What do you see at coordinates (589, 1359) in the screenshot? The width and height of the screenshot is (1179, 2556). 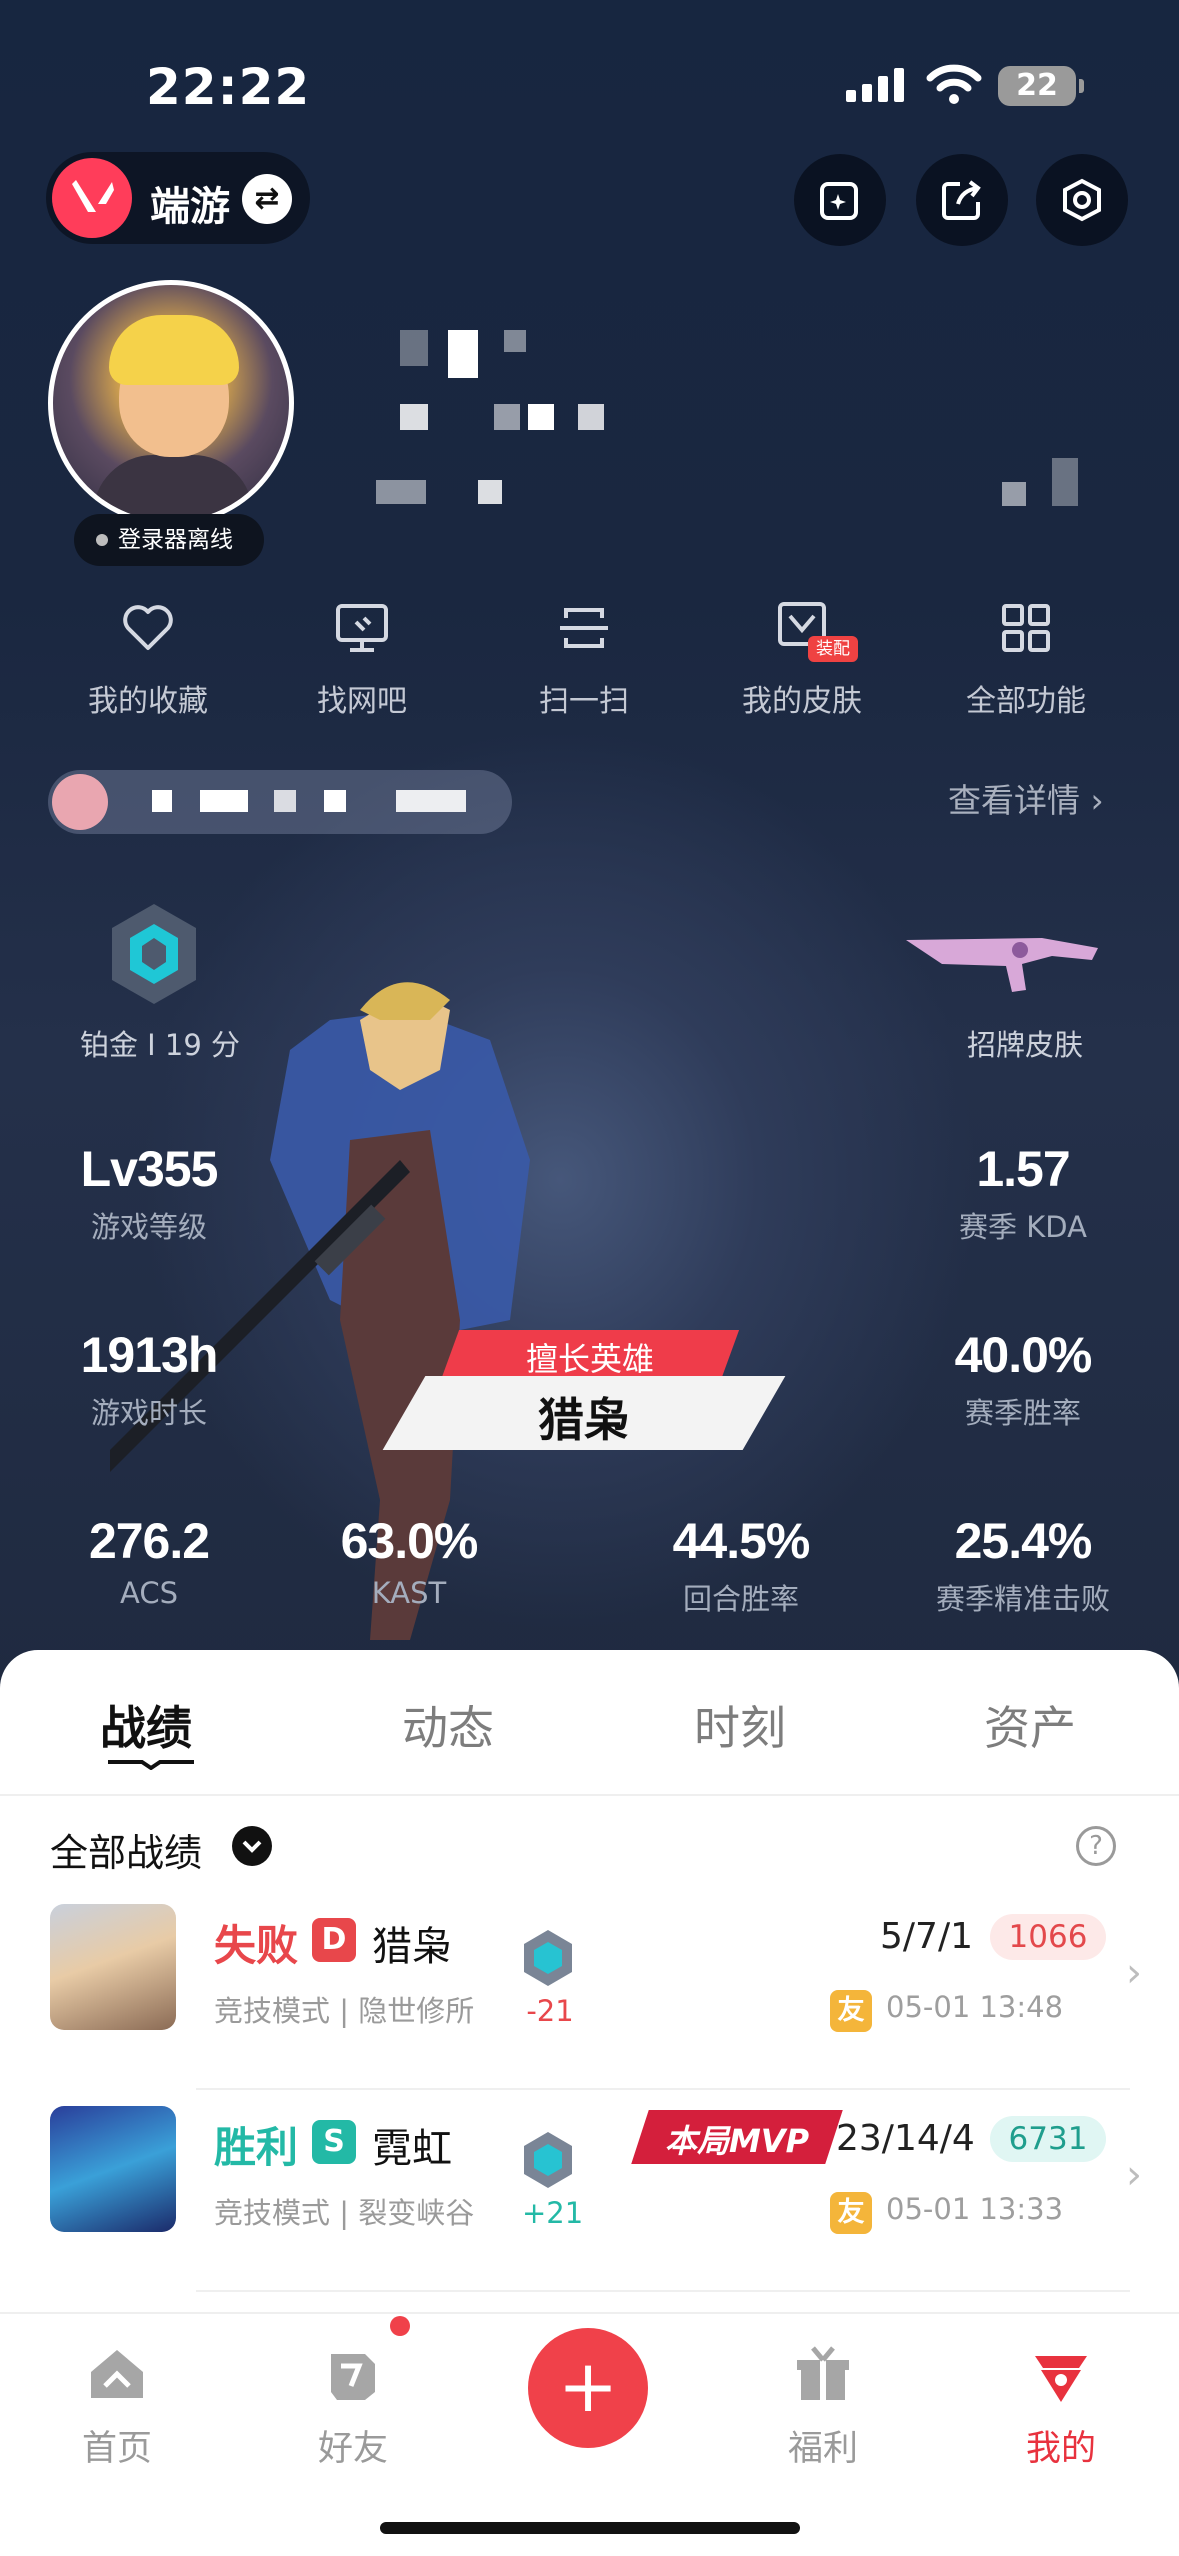 I see `best-hero-tag: 擅长英雄` at bounding box center [589, 1359].